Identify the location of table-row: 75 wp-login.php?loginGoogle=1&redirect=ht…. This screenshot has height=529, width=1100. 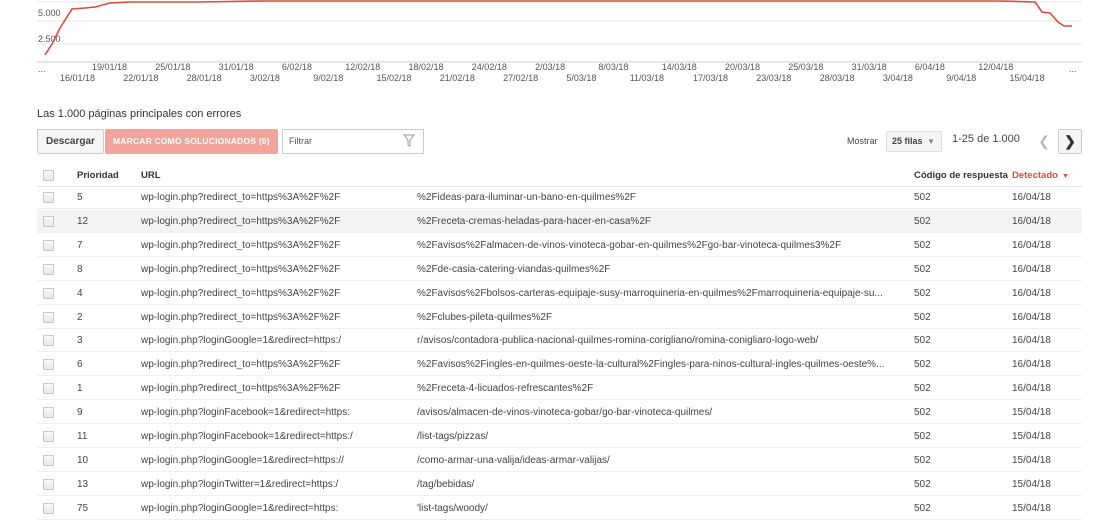
(559, 508).